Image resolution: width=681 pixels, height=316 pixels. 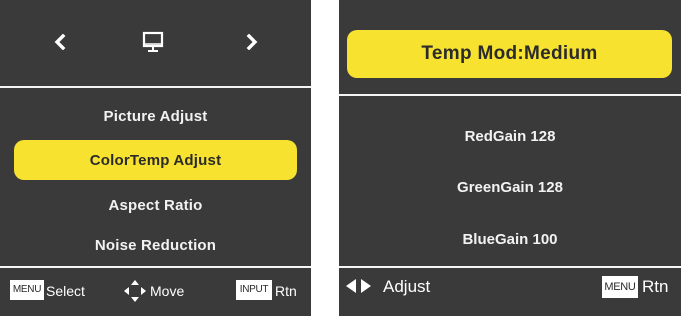 What do you see at coordinates (510, 187) in the screenshot?
I see `green-gain-item: GreenGain 128` at bounding box center [510, 187].